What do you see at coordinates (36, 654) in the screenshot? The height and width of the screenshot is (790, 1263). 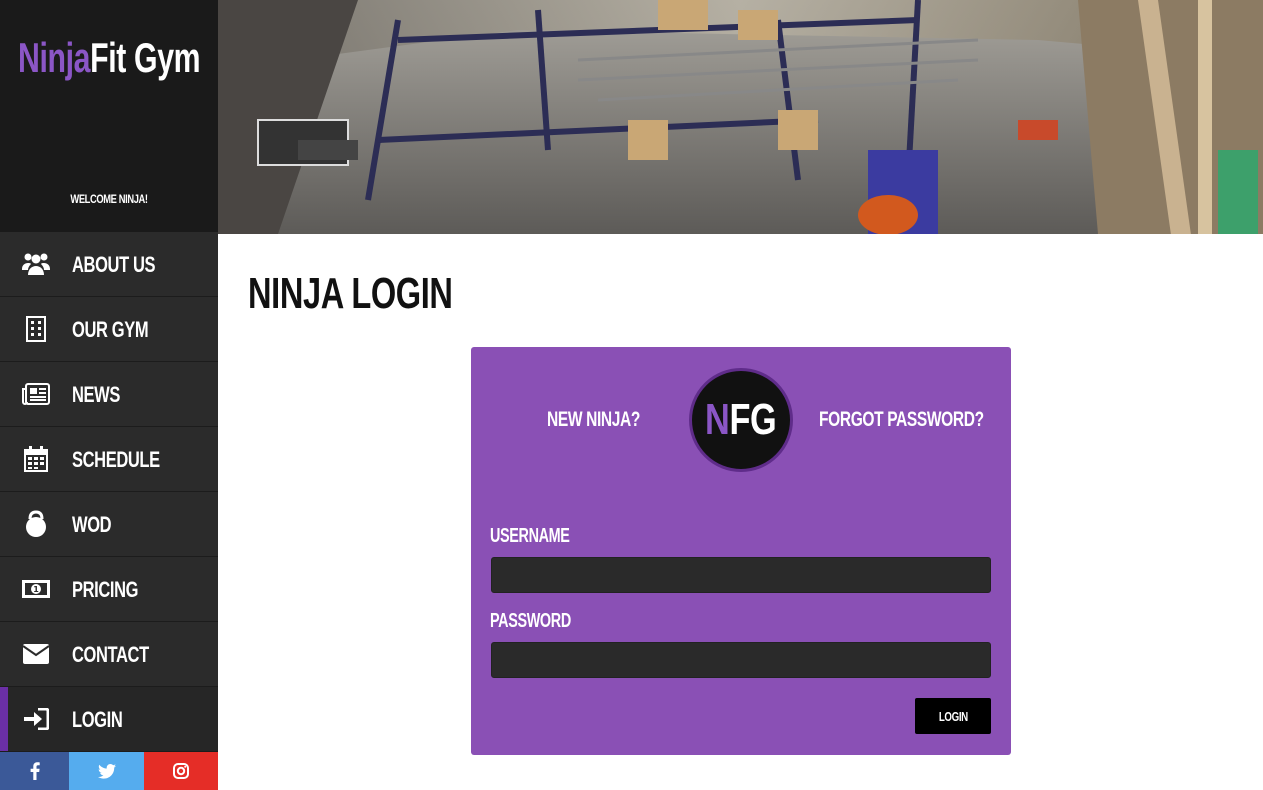 I see `envelope-icon` at bounding box center [36, 654].